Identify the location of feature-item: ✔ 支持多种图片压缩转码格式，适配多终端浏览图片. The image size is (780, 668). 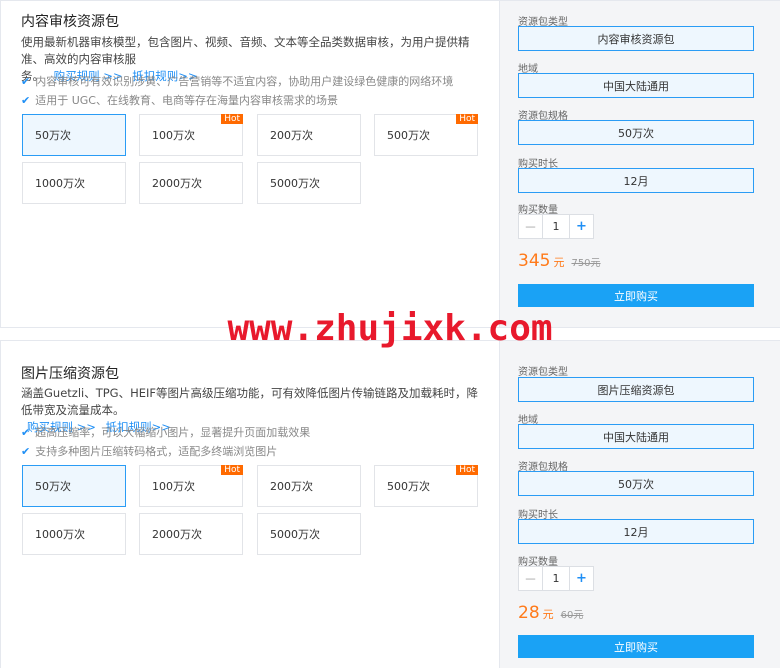
(149, 451).